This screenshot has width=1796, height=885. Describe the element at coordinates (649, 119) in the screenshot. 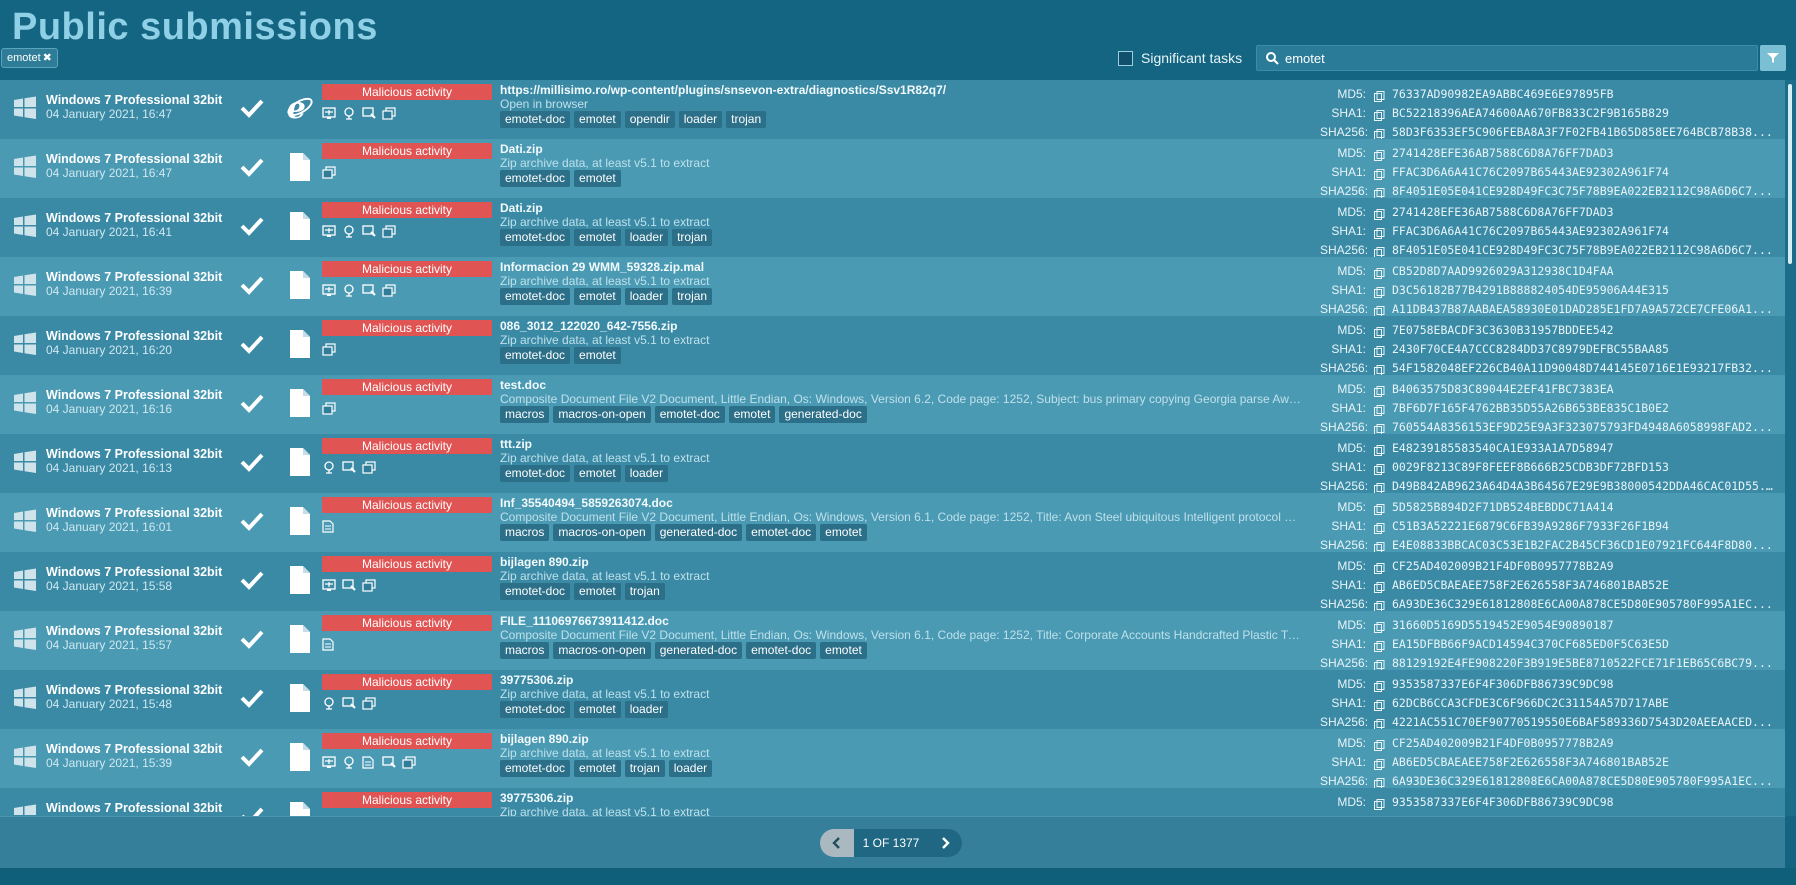

I see `tag: opendir` at that location.